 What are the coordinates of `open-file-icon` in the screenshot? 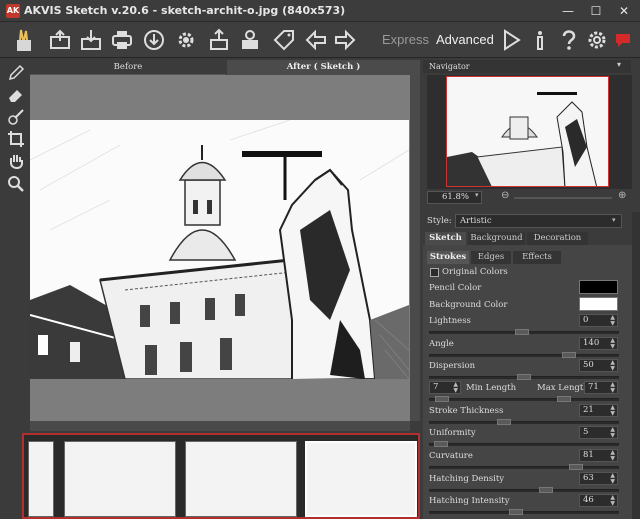 It's located at (60, 40).